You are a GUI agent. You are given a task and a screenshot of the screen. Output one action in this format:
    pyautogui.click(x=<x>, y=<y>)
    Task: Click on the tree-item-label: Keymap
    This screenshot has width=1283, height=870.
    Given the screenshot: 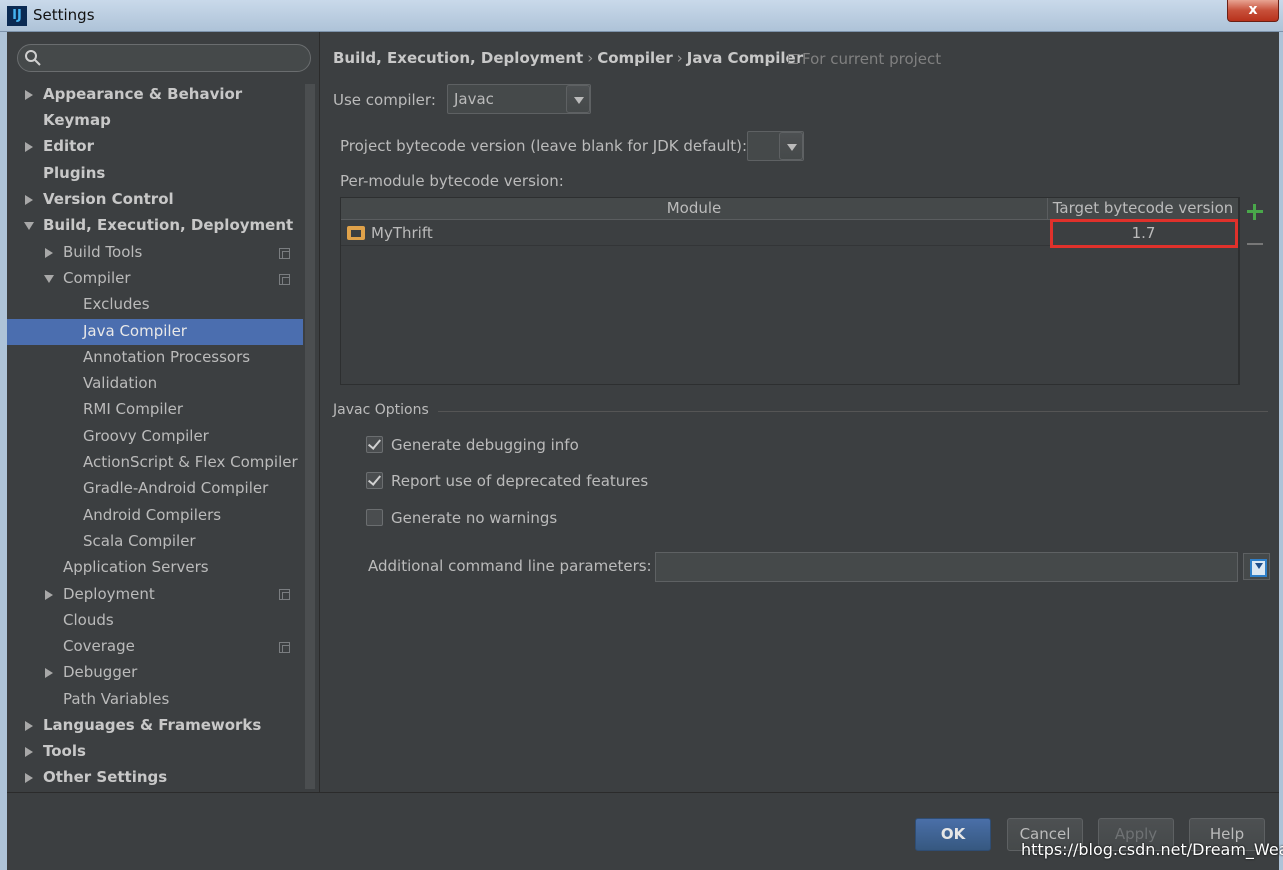 What is the action you would take?
    pyautogui.click(x=77, y=120)
    